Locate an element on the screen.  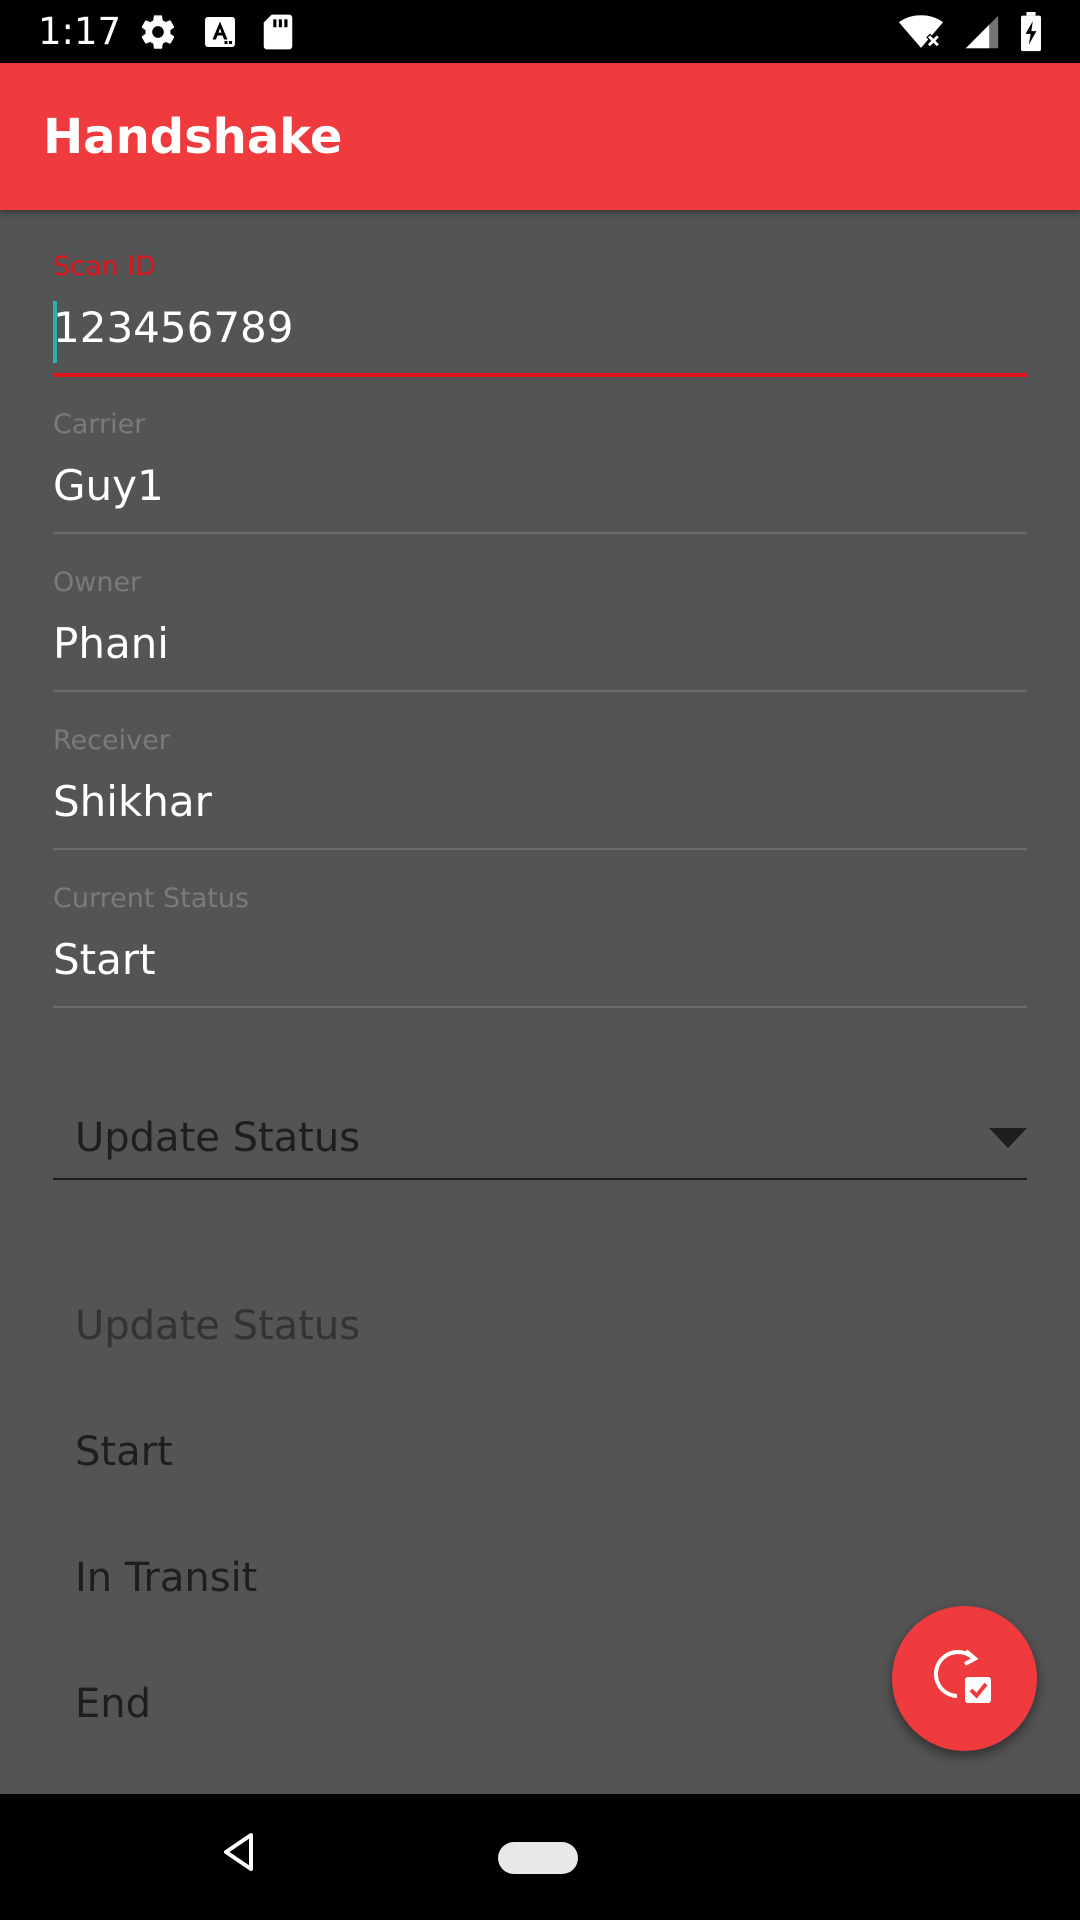
current-status-label: Current Status is located at coordinates (151, 898).